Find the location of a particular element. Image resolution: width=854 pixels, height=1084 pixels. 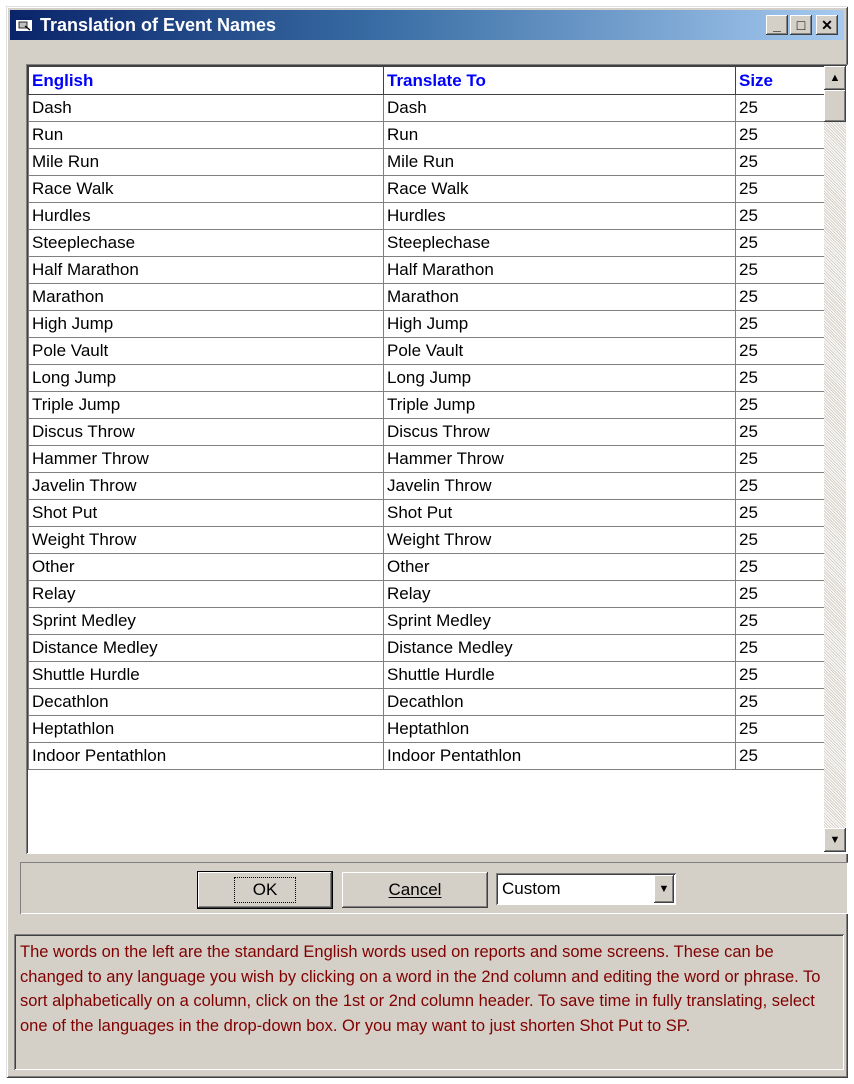

table-row: Run Run 25 is located at coordinates (426, 135).